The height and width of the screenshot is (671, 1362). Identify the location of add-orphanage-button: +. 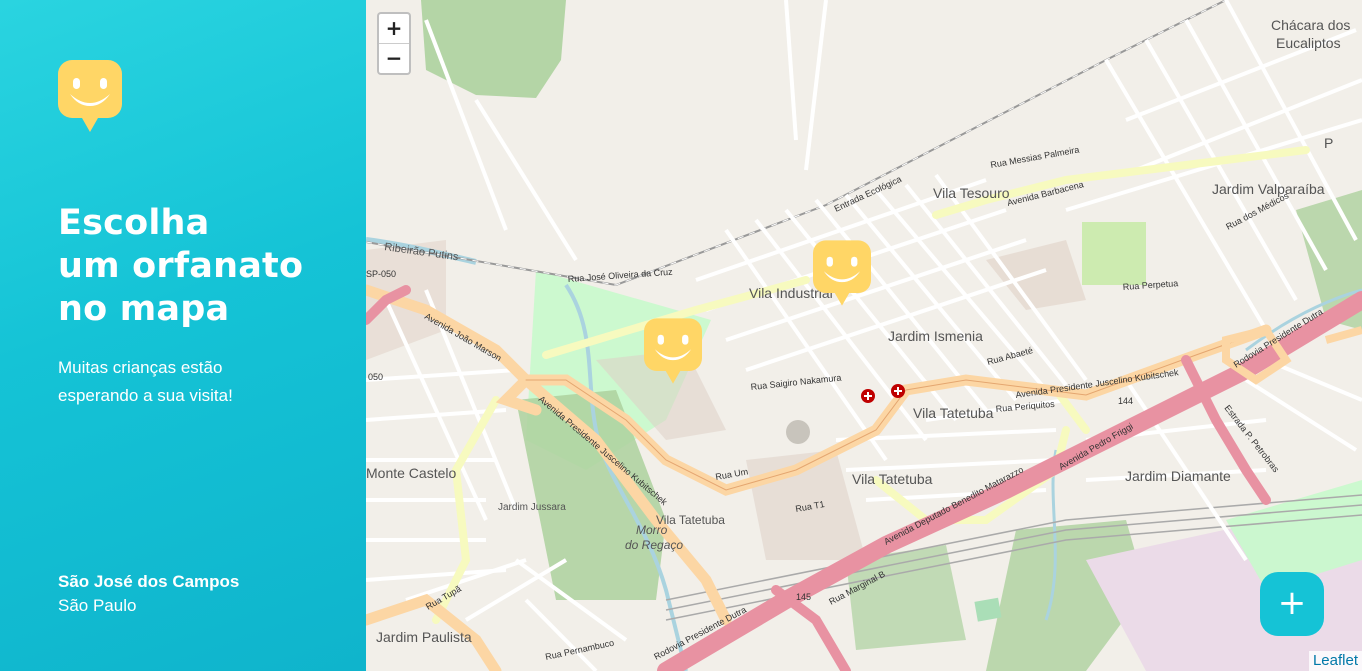
(1292, 604).